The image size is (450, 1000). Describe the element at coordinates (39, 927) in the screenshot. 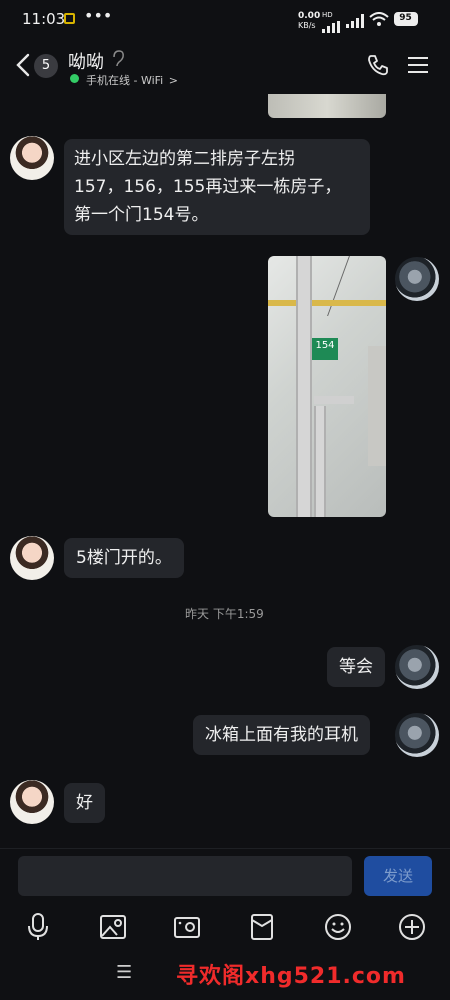

I see `mic-icon` at that location.